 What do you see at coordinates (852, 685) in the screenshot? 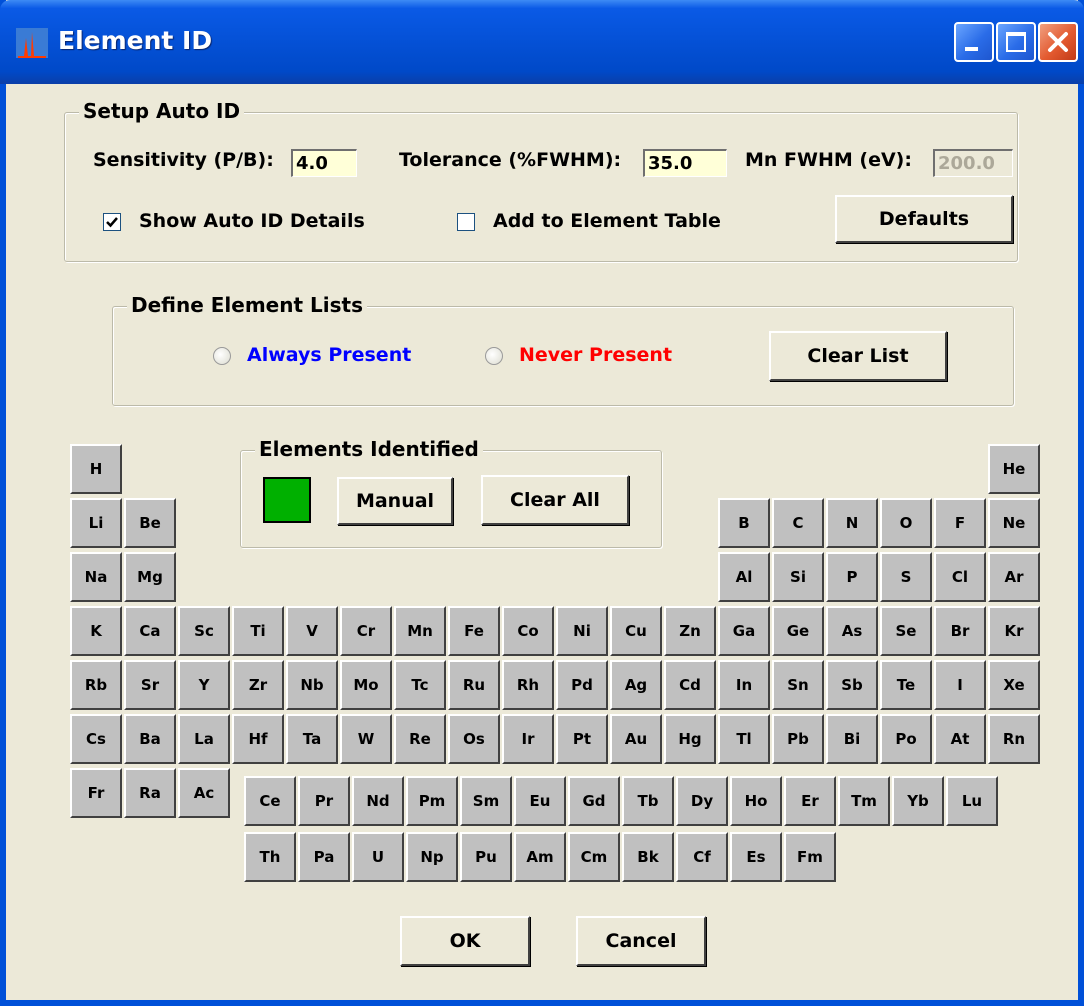
I see `element-button-sb: Sb` at bounding box center [852, 685].